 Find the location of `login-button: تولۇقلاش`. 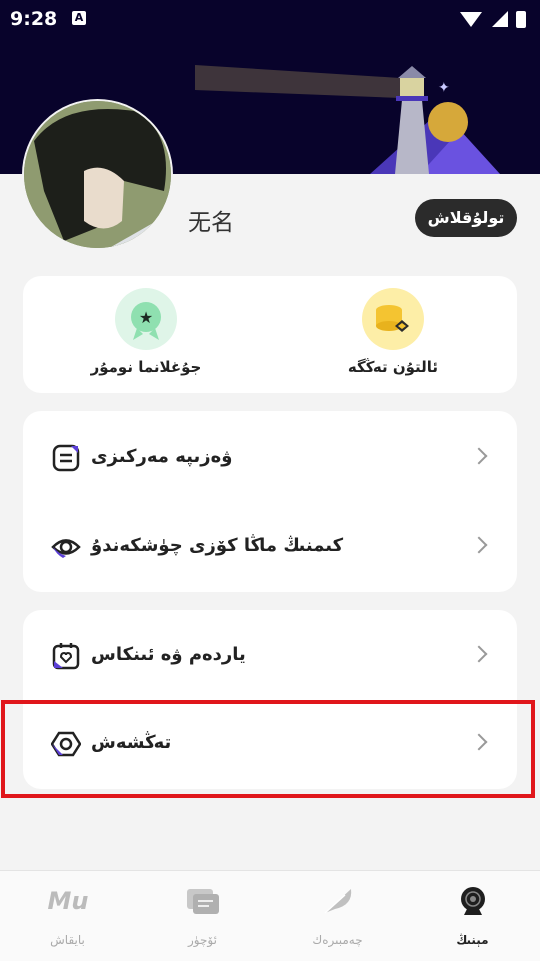

login-button: تولۇقلاش is located at coordinates (466, 218).